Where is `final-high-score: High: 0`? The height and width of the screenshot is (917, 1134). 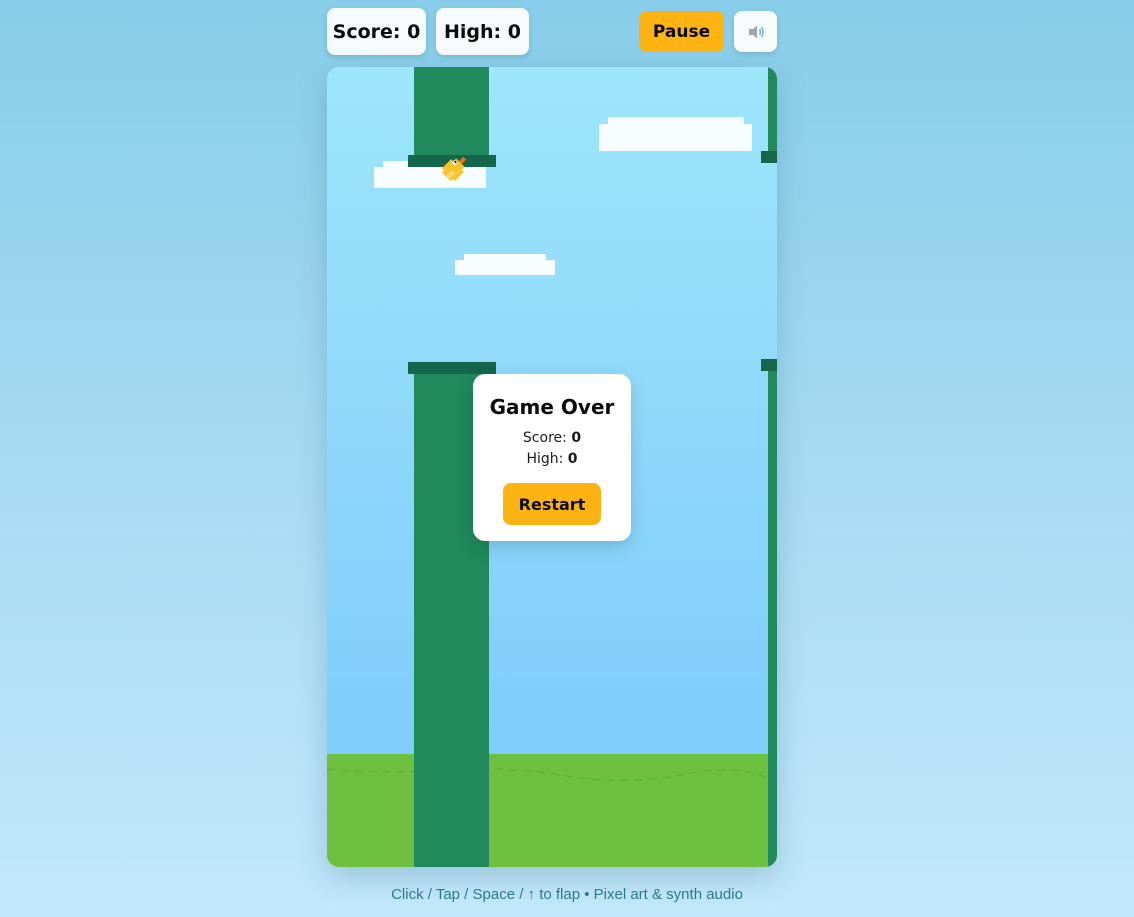
final-high-score: High: 0 is located at coordinates (552, 459).